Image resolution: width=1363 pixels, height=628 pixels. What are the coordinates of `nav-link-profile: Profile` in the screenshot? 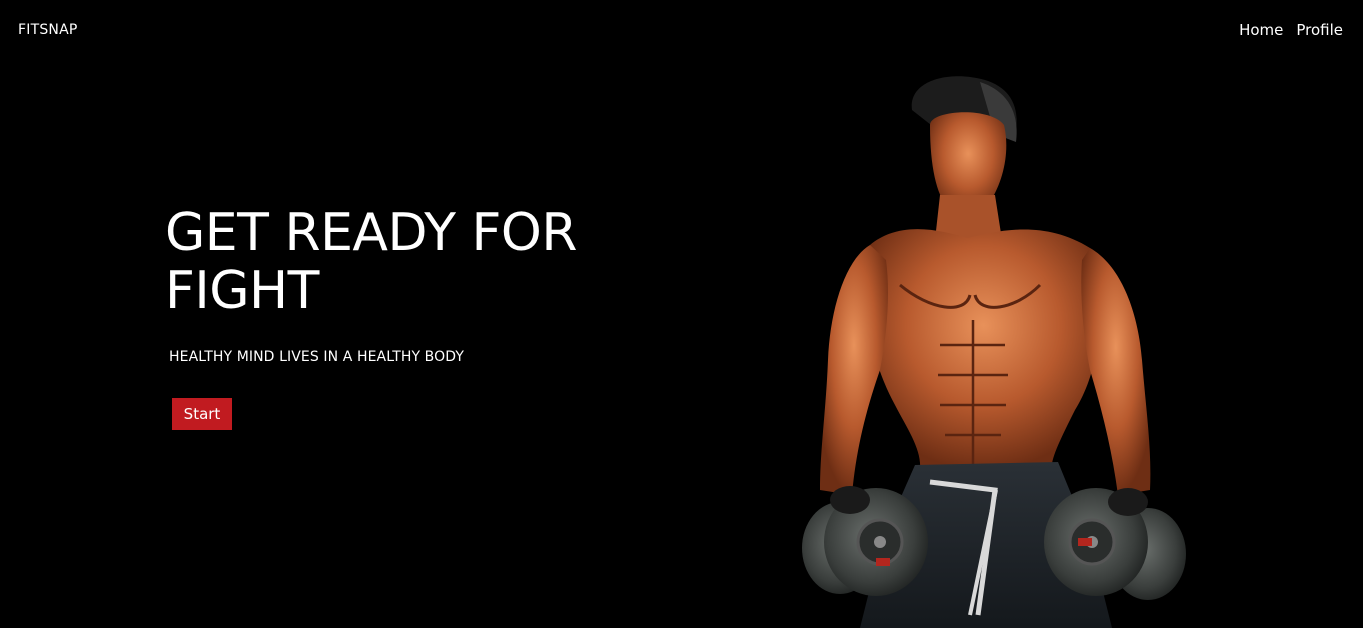 It's located at (1319, 30).